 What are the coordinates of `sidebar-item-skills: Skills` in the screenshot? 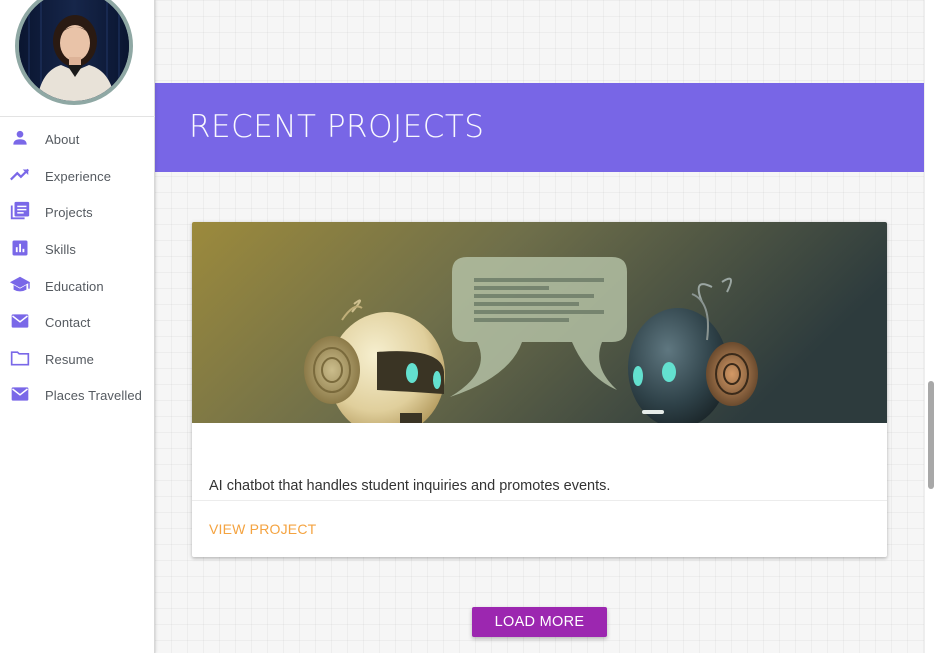 It's located at (77, 248).